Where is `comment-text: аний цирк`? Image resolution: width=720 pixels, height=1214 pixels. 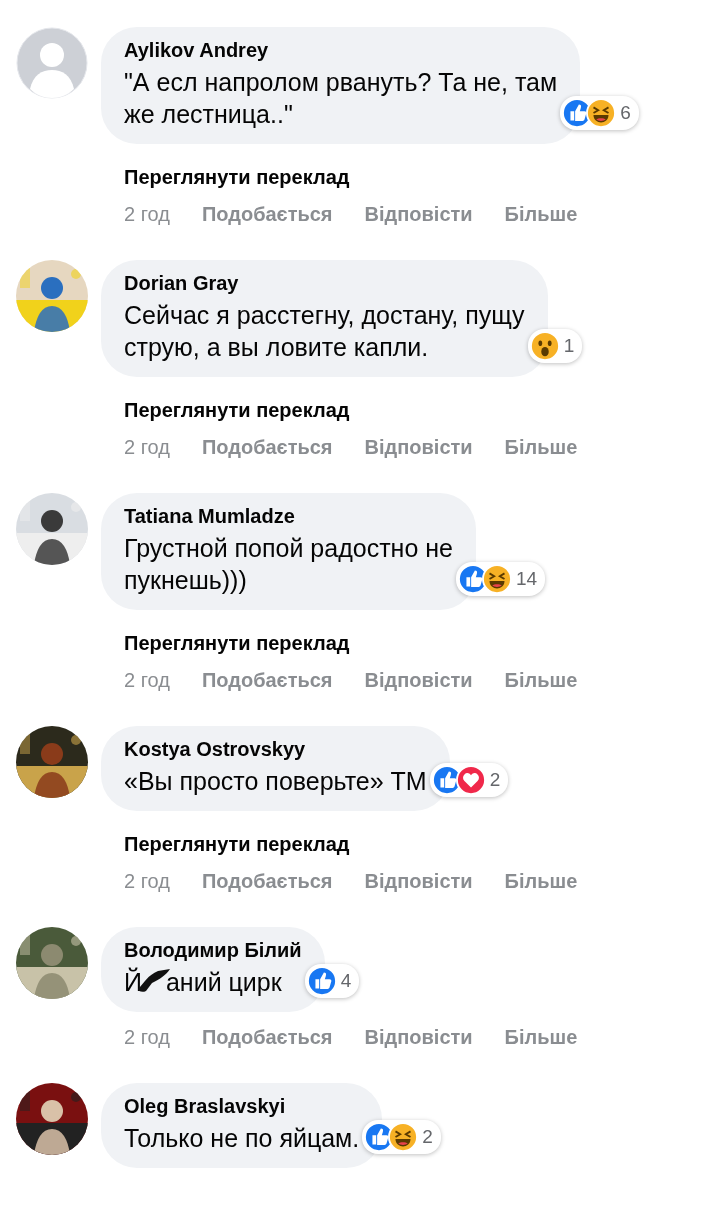 comment-text: аний цирк is located at coordinates (223, 982).